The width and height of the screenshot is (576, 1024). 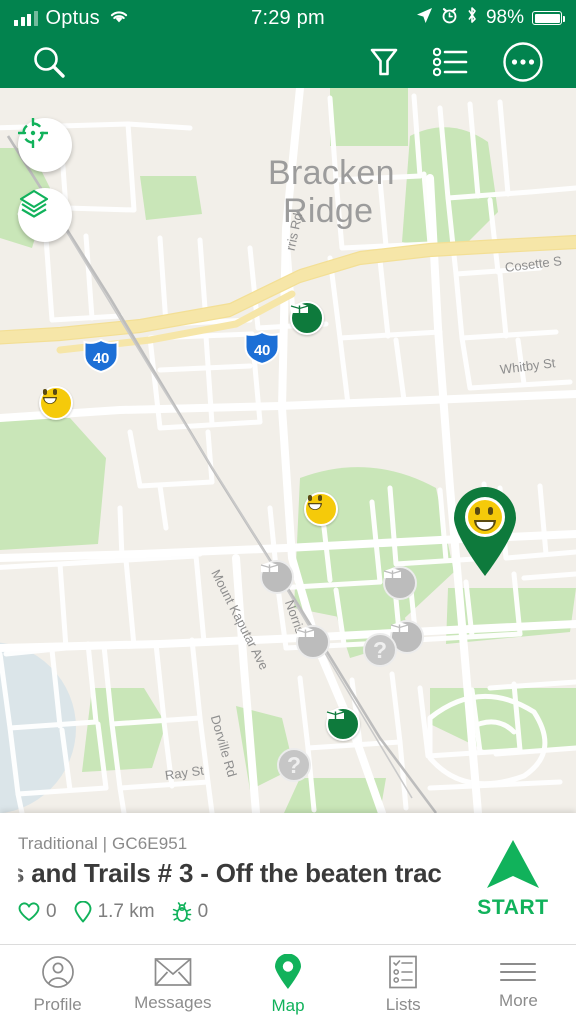 I want to click on tab-lists: Lists, so click(x=403, y=984).